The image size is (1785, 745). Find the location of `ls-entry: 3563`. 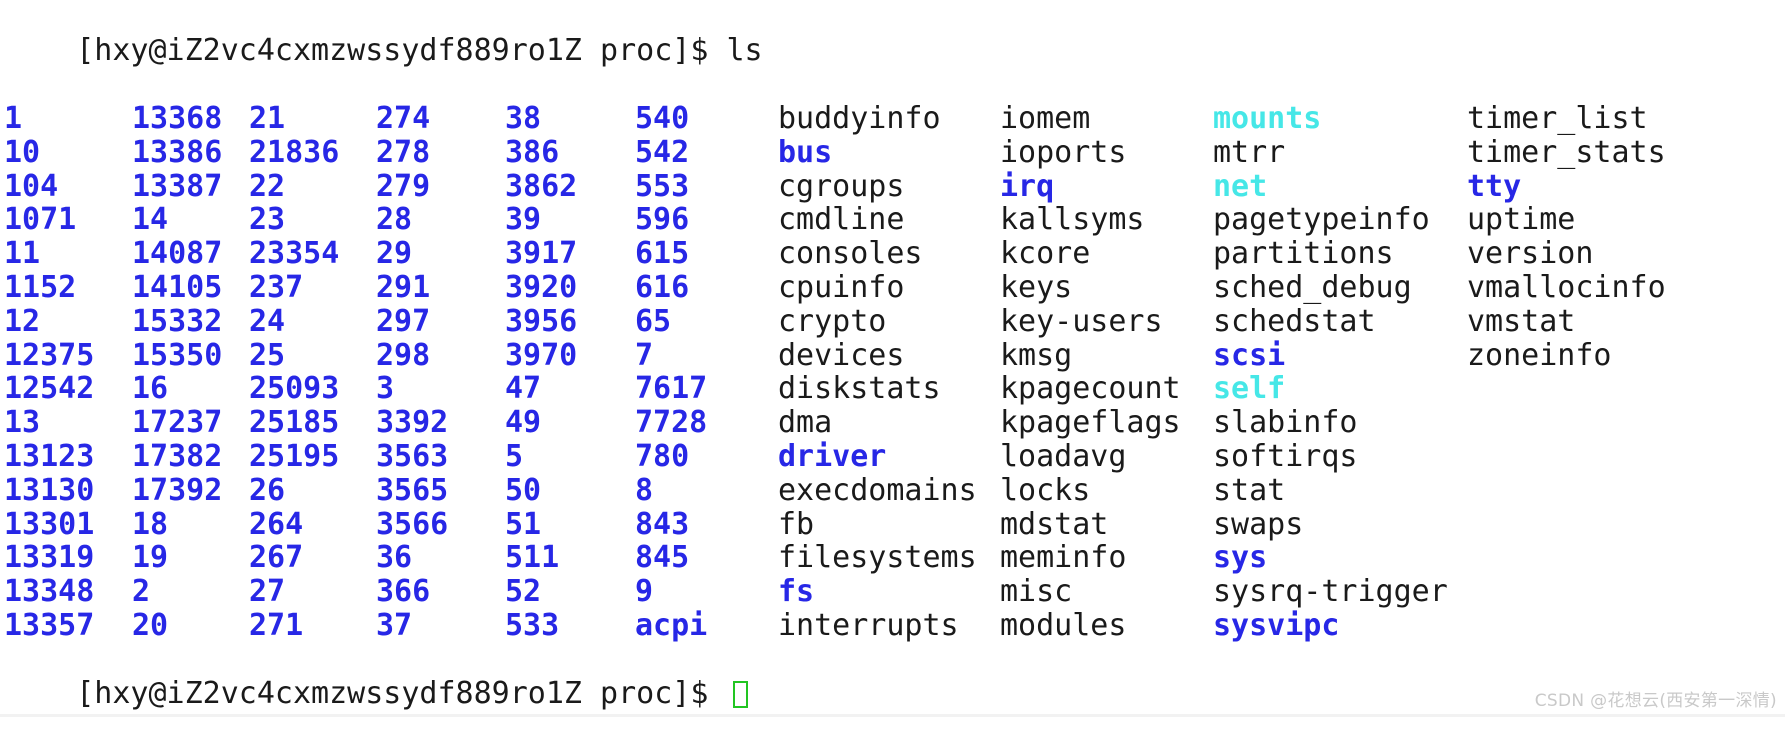

ls-entry: 3563 is located at coordinates (440, 457).